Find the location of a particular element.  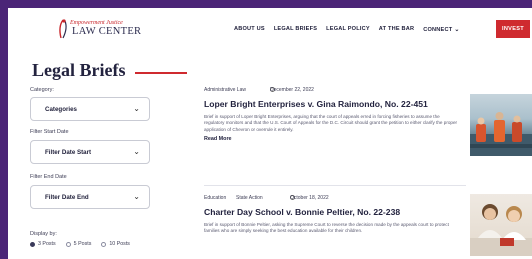

nav-connect-label: CONNECT is located at coordinates (438, 30).